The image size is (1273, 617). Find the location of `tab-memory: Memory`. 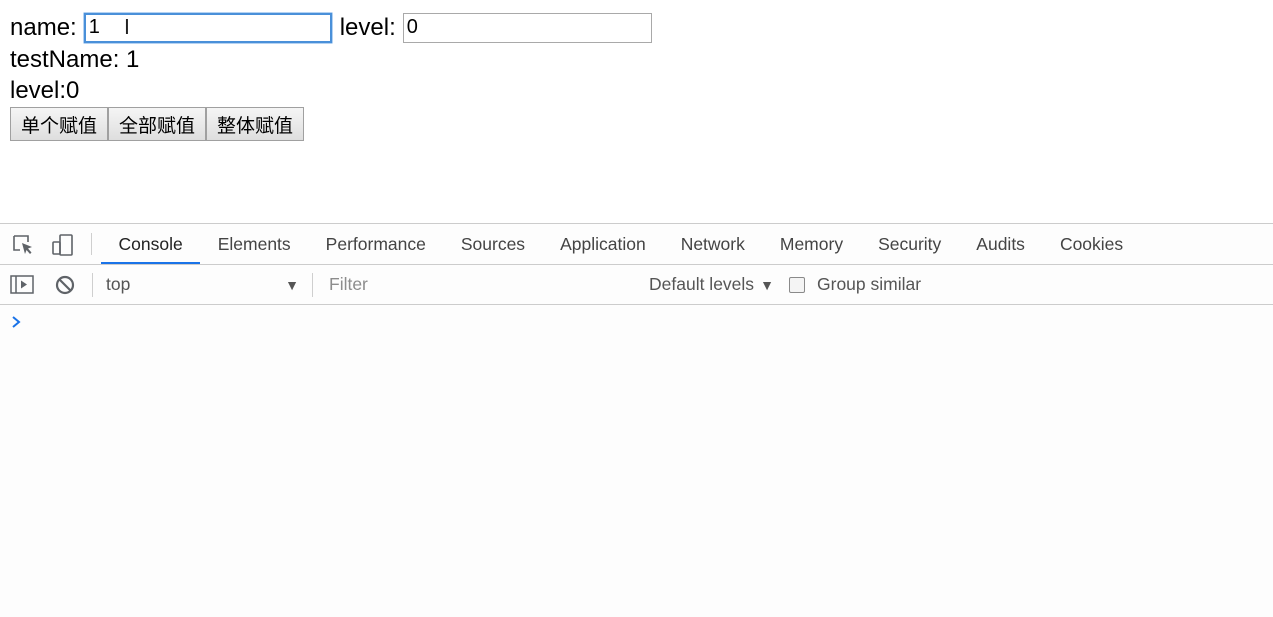

tab-memory: Memory is located at coordinates (811, 244).